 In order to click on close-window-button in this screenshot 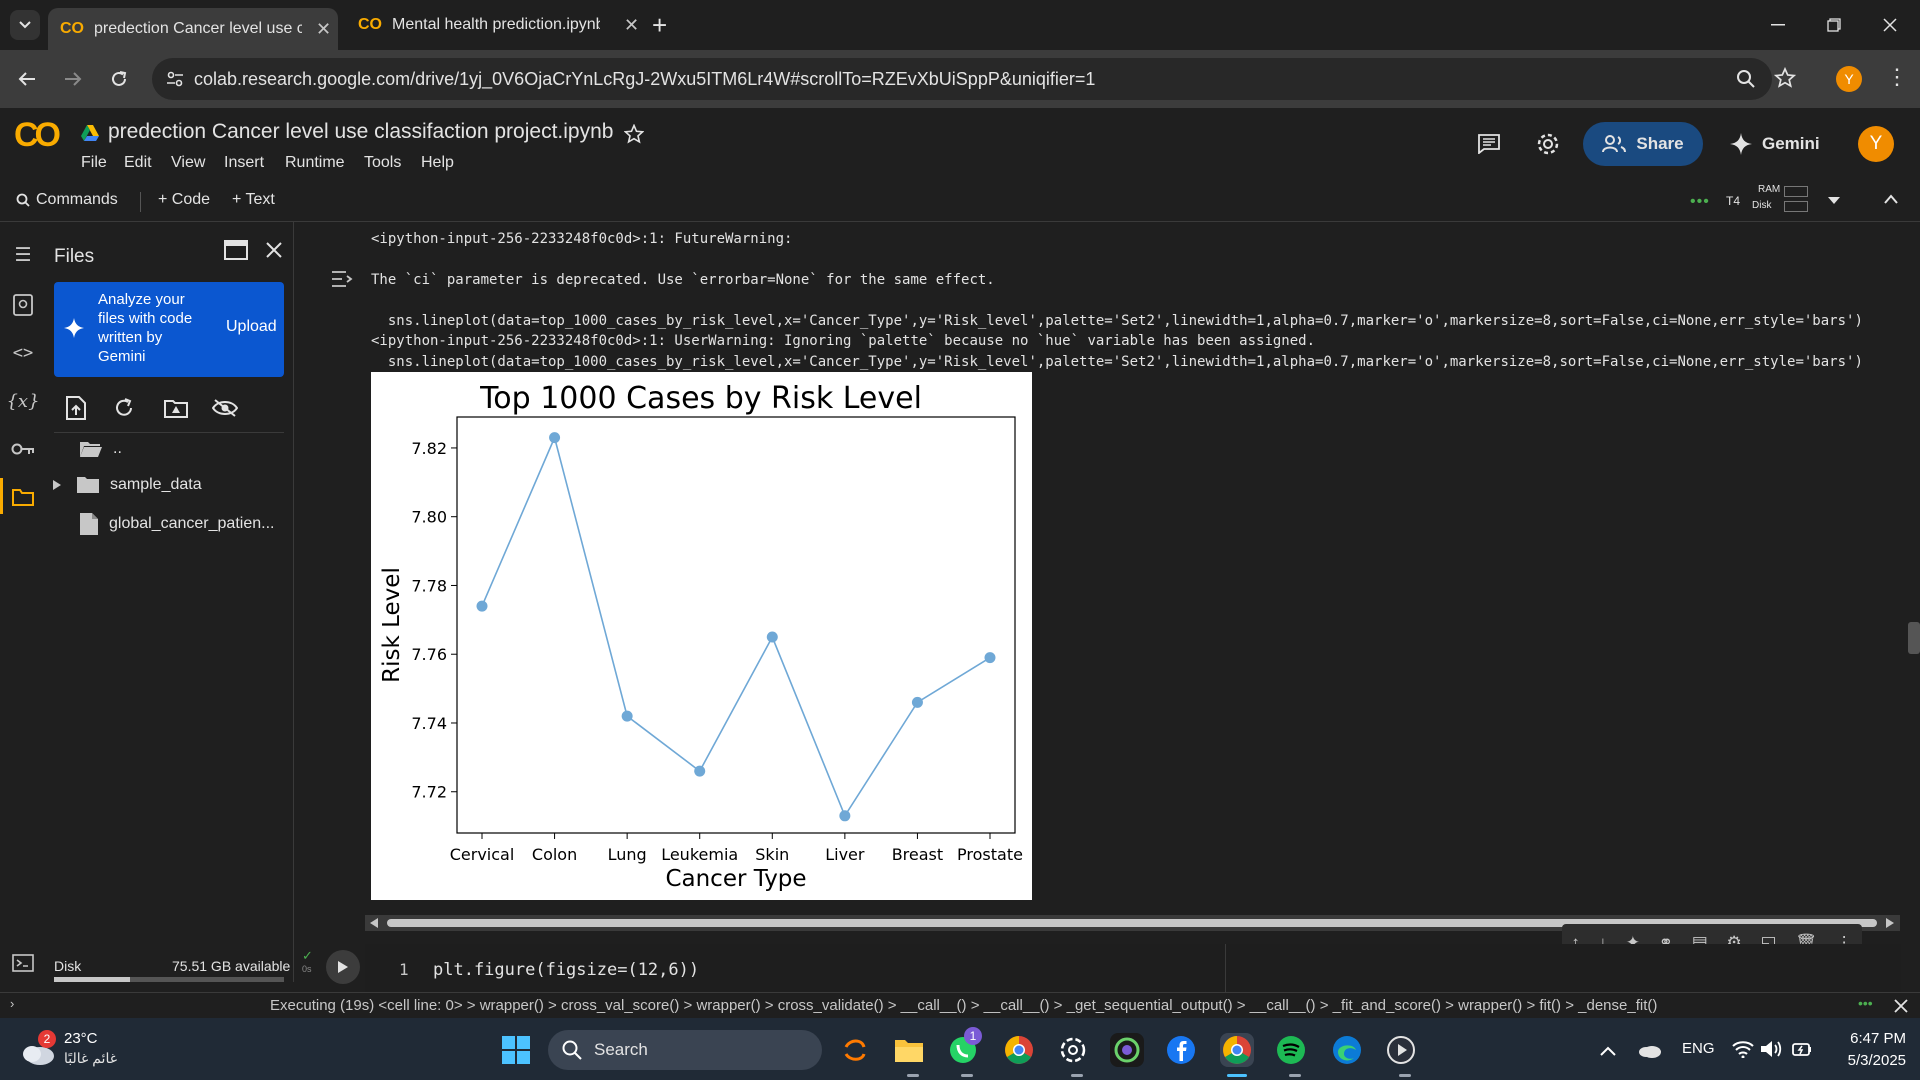, I will do `click(1890, 25)`.